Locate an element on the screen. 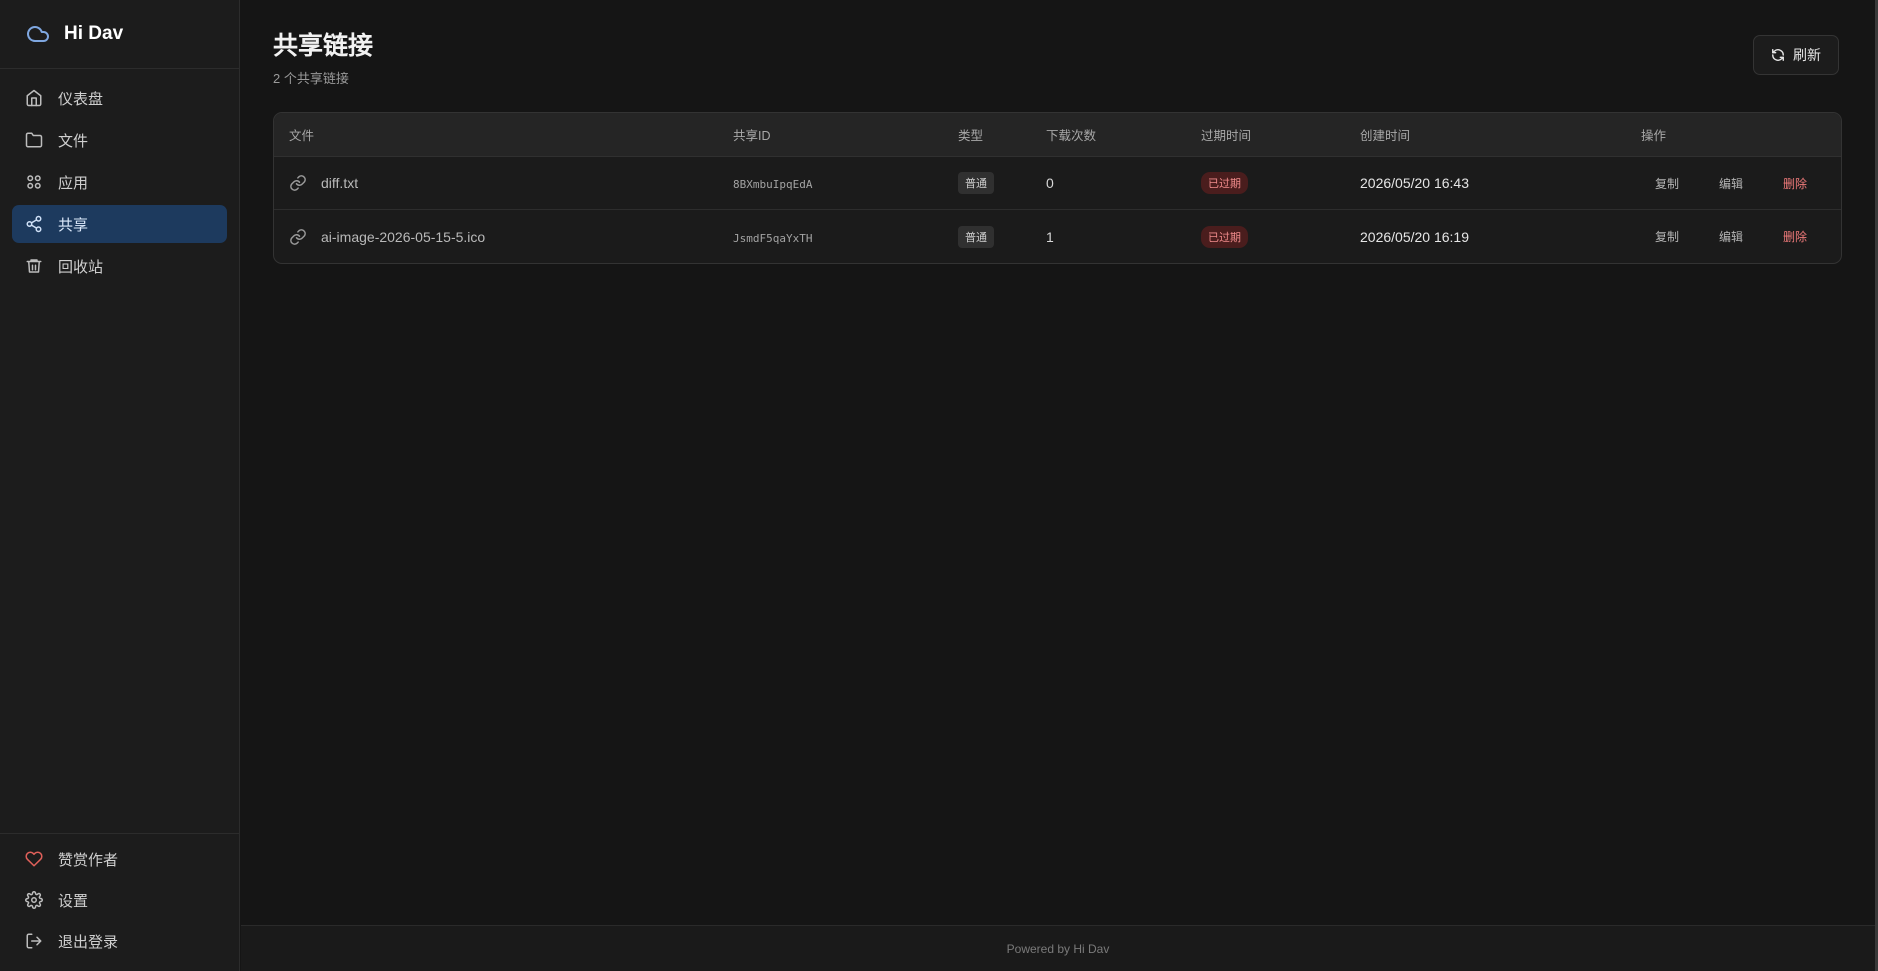 Image resolution: width=1878 pixels, height=971 pixels. app-name: Hi Dav is located at coordinates (94, 33).